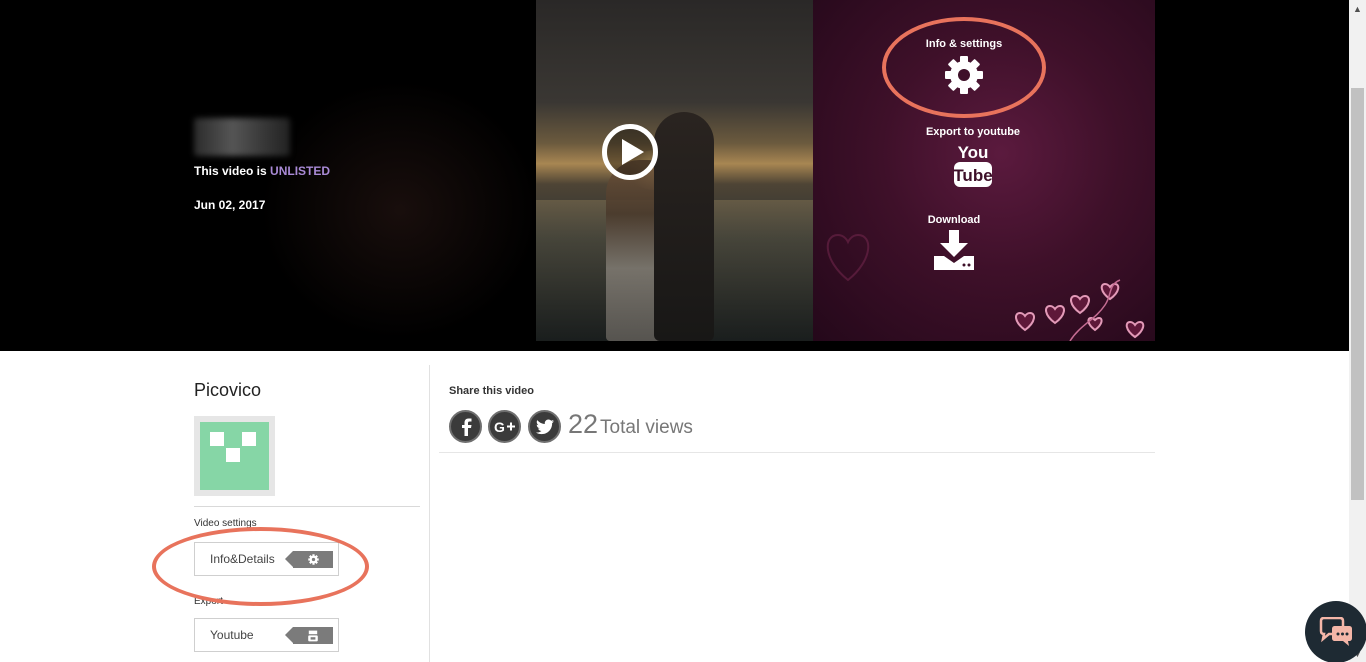 Image resolution: width=1366 pixels, height=662 pixels. What do you see at coordinates (964, 44) in the screenshot?
I see `info-settings-label: Info & settings` at bounding box center [964, 44].